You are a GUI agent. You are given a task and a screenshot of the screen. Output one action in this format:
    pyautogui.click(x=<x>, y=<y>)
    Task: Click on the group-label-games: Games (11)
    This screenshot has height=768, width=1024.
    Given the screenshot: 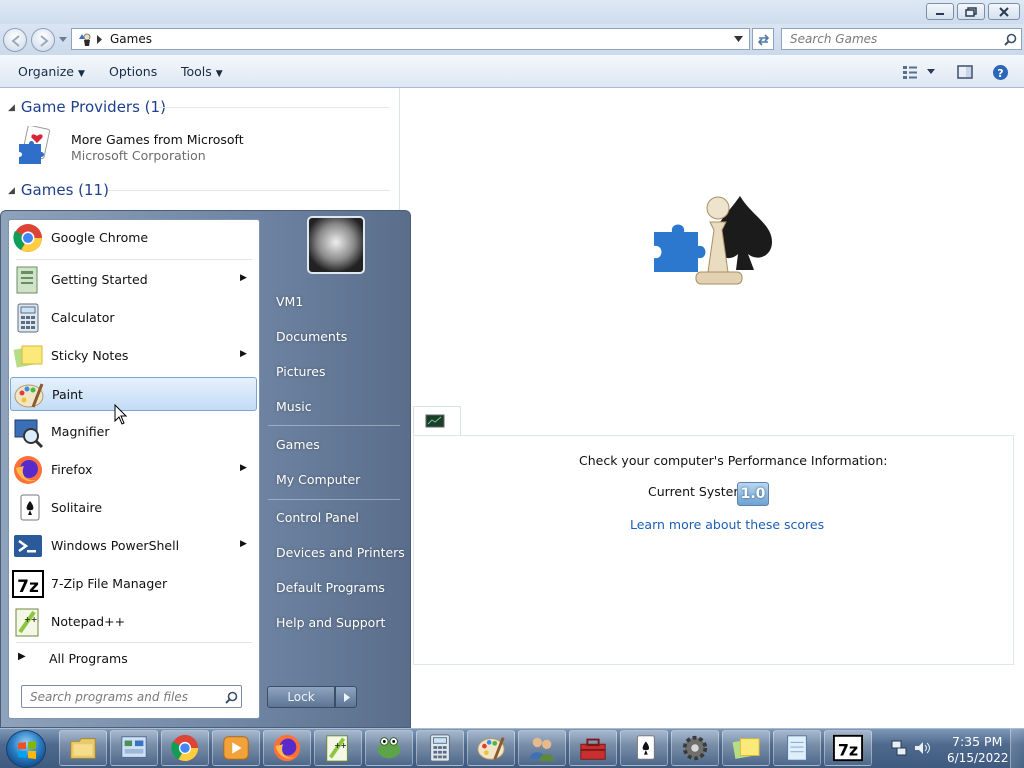 What is the action you would take?
    pyautogui.click(x=64, y=190)
    